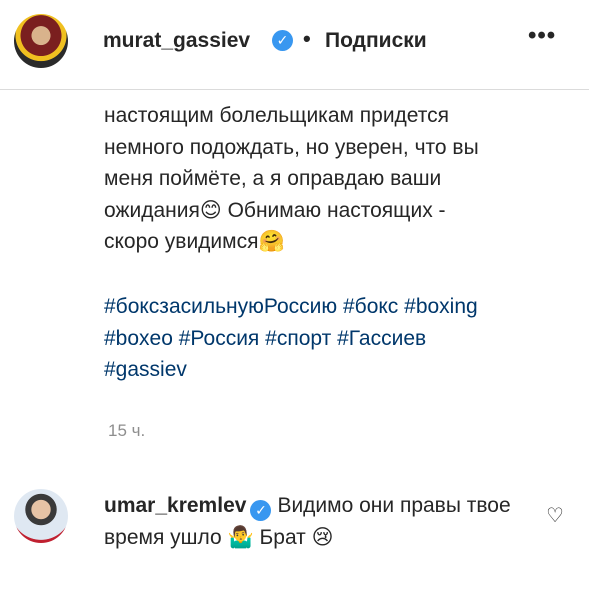  Describe the element at coordinates (441, 306) in the screenshot. I see `hashtag-link: #boxing` at that location.